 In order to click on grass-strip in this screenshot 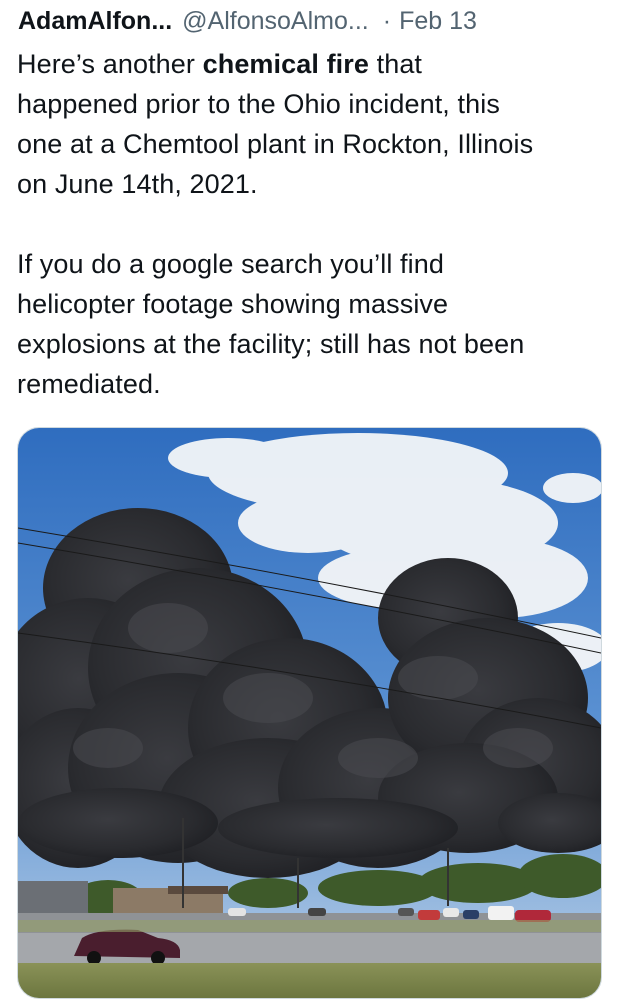, I will do `click(309, 926)`.